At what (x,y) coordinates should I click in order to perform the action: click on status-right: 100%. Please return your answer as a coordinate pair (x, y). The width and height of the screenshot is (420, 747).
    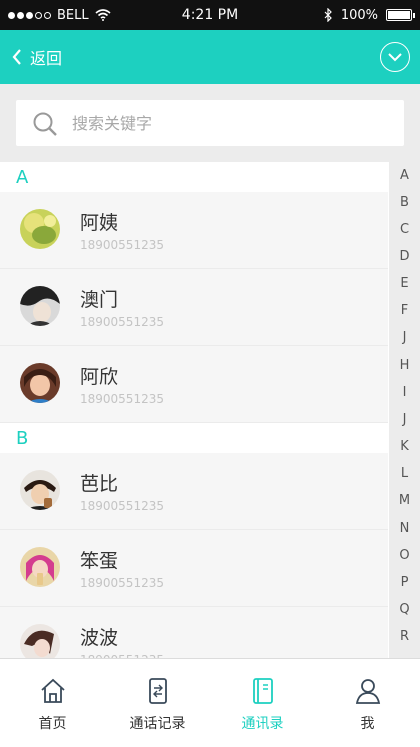
    Looking at the image, I should click on (369, 15).